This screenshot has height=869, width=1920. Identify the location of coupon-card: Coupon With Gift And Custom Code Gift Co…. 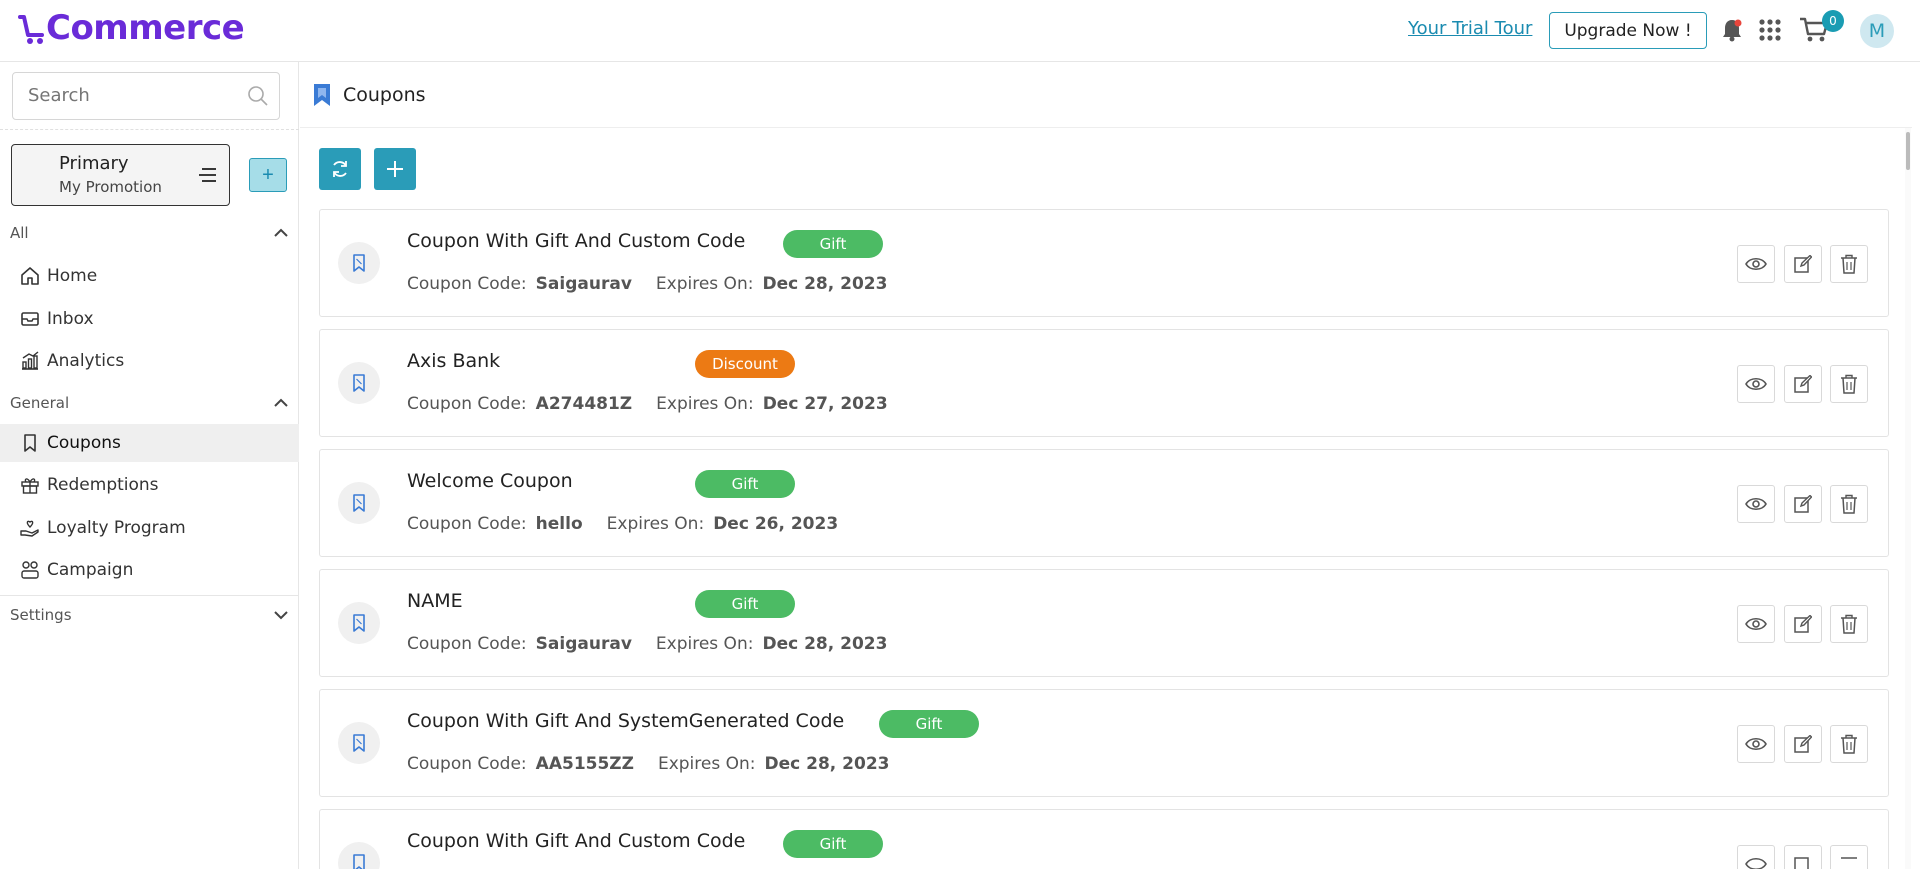
(1104, 263).